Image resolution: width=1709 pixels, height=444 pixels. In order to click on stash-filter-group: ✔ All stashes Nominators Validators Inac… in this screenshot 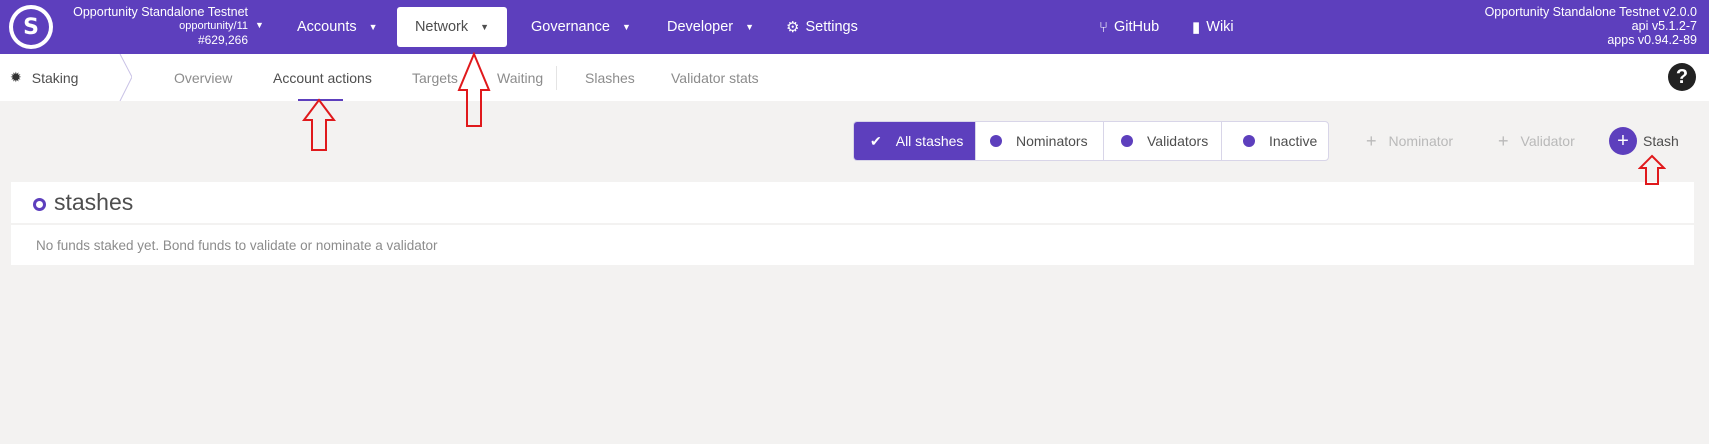, I will do `click(1091, 141)`.